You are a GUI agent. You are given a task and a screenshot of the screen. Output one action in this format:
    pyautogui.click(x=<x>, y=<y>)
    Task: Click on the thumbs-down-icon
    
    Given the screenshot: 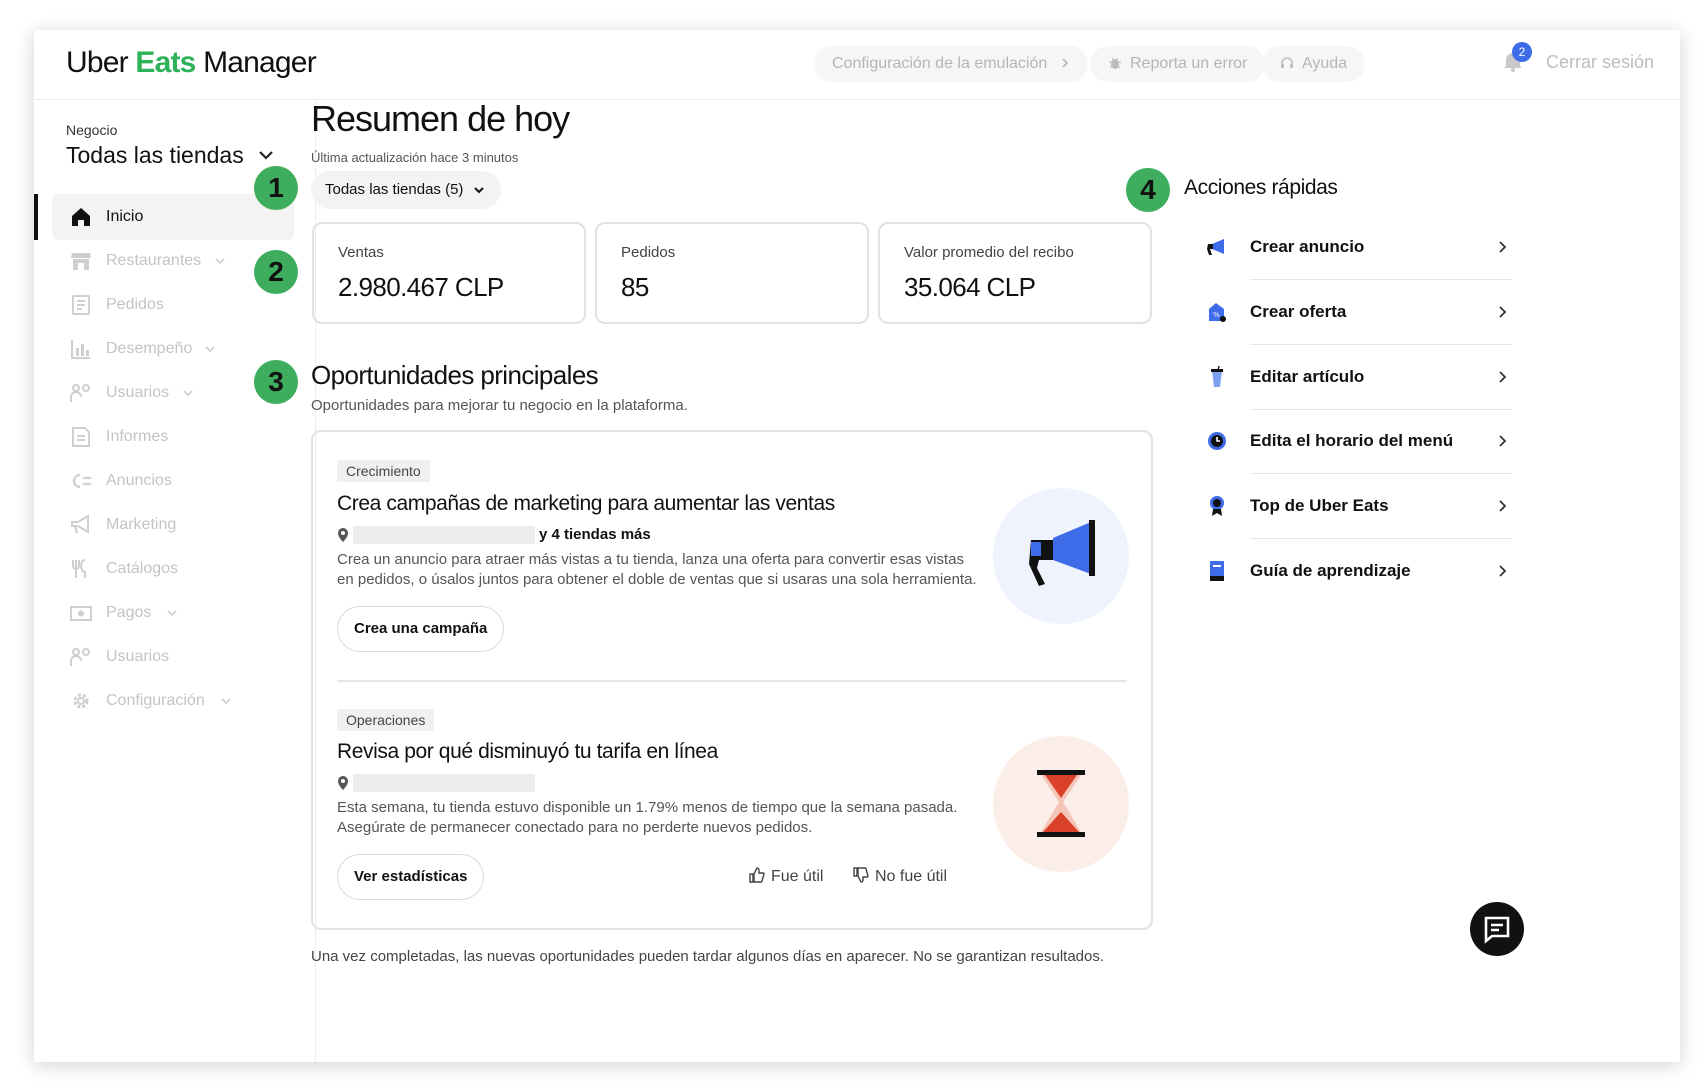 What is the action you would take?
    pyautogui.click(x=861, y=875)
    